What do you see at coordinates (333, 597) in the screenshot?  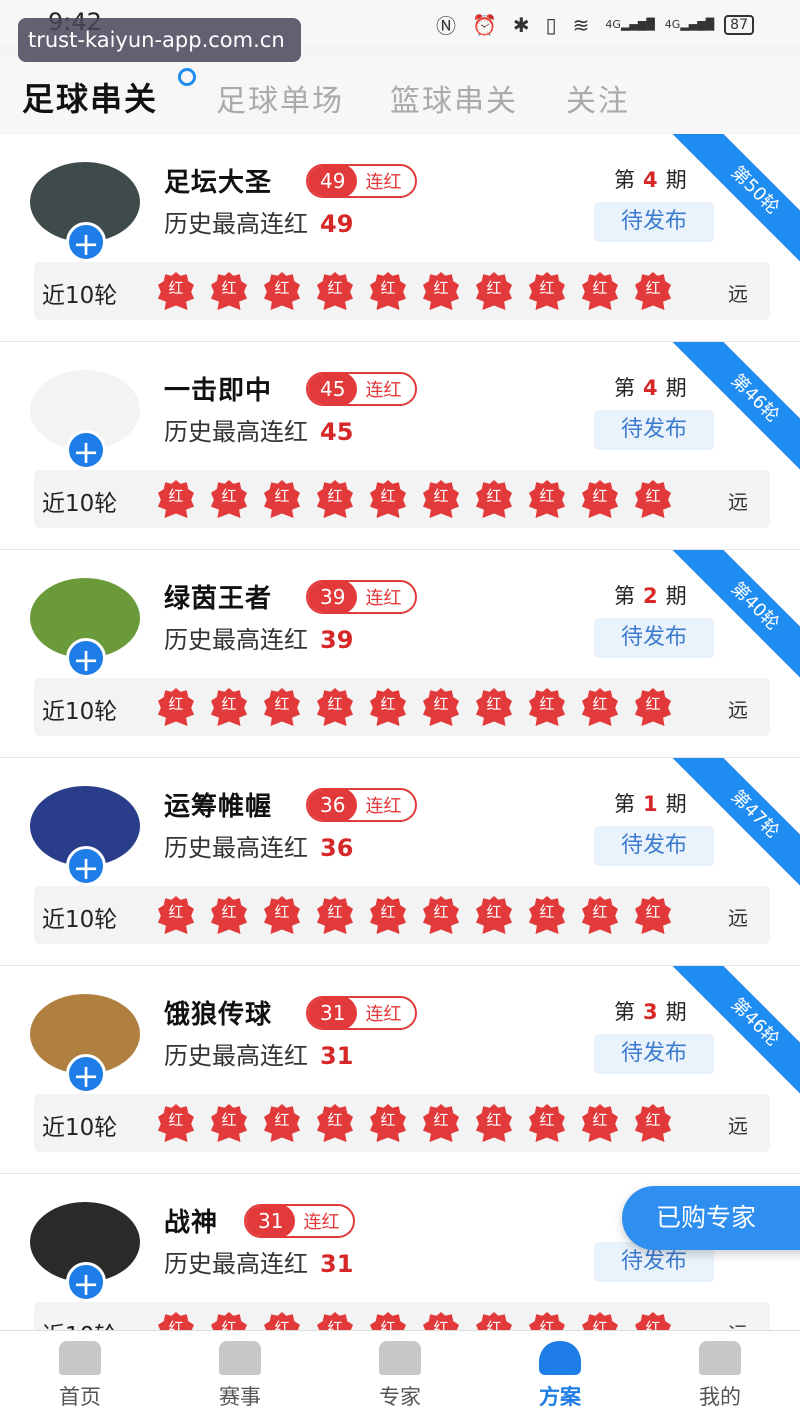 I see `streak-count: 39` at bounding box center [333, 597].